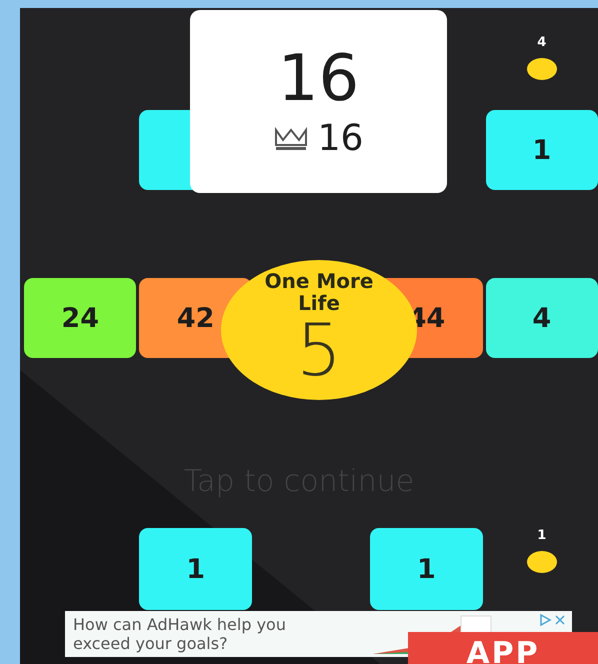  I want to click on ad-text: How can AdHawk help you exceed your goals?, so click(180, 634).